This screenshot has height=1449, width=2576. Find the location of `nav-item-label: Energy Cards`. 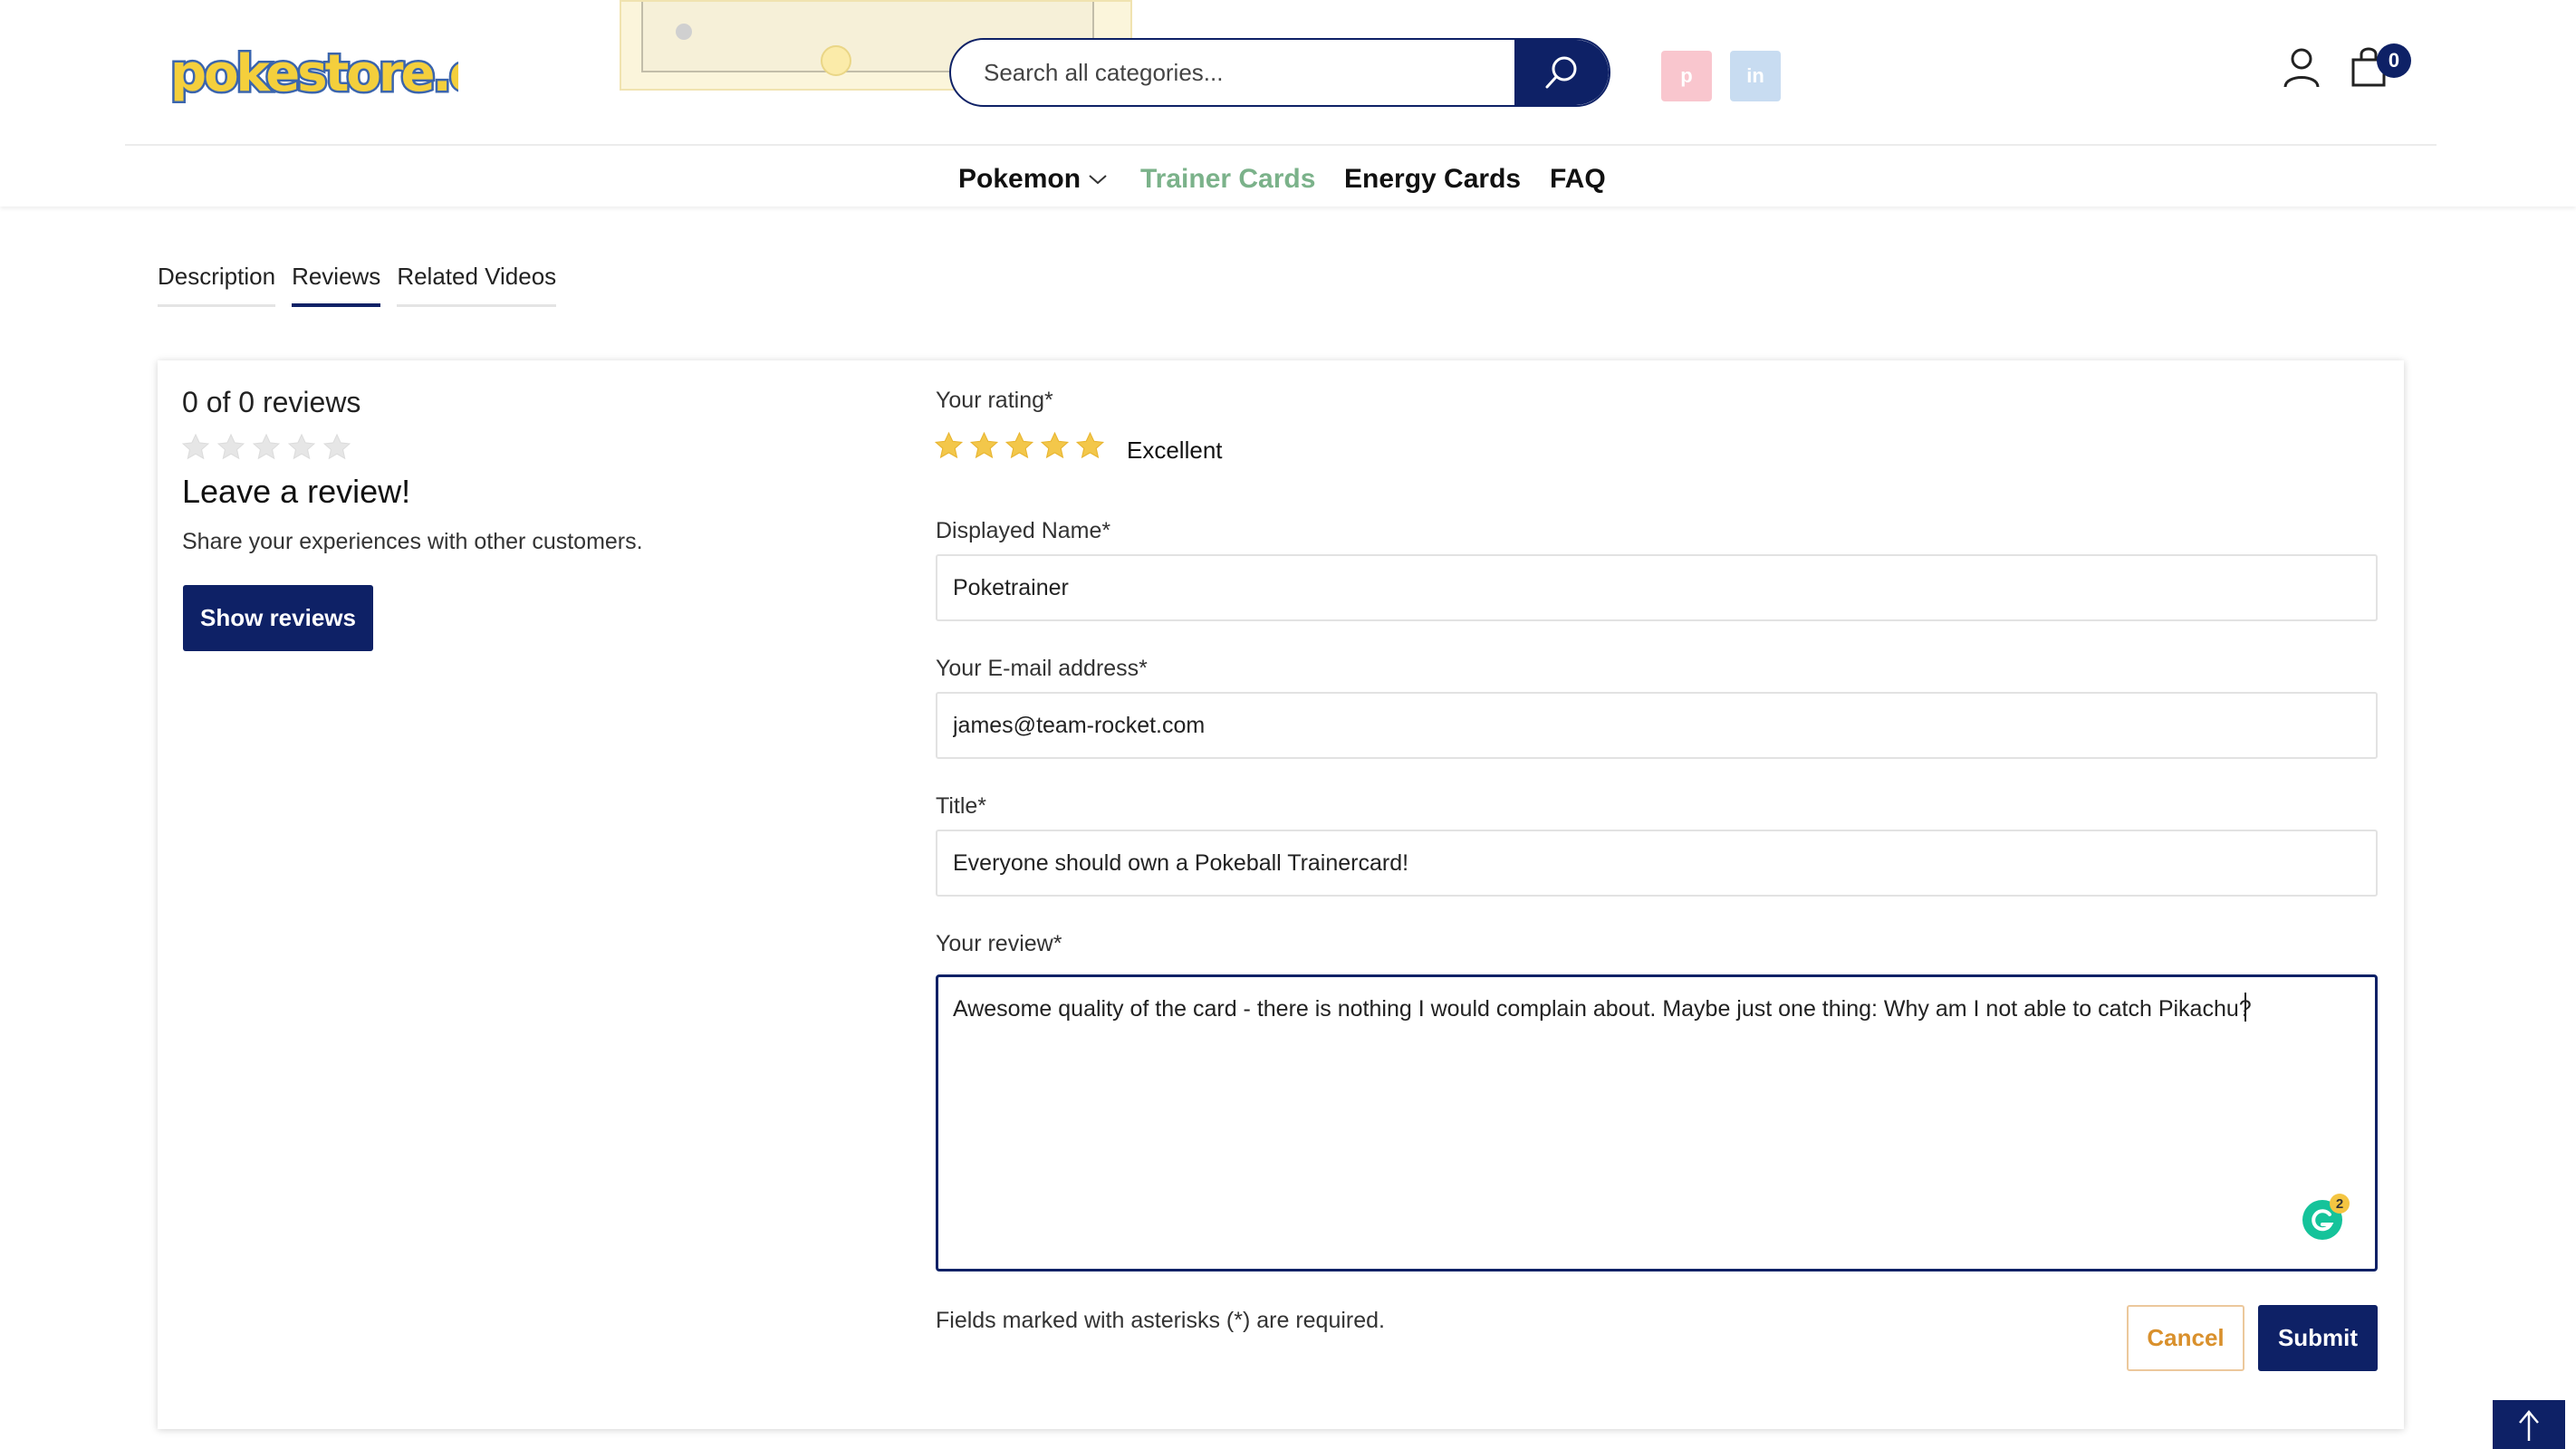

nav-item-label: Energy Cards is located at coordinates (1433, 179).